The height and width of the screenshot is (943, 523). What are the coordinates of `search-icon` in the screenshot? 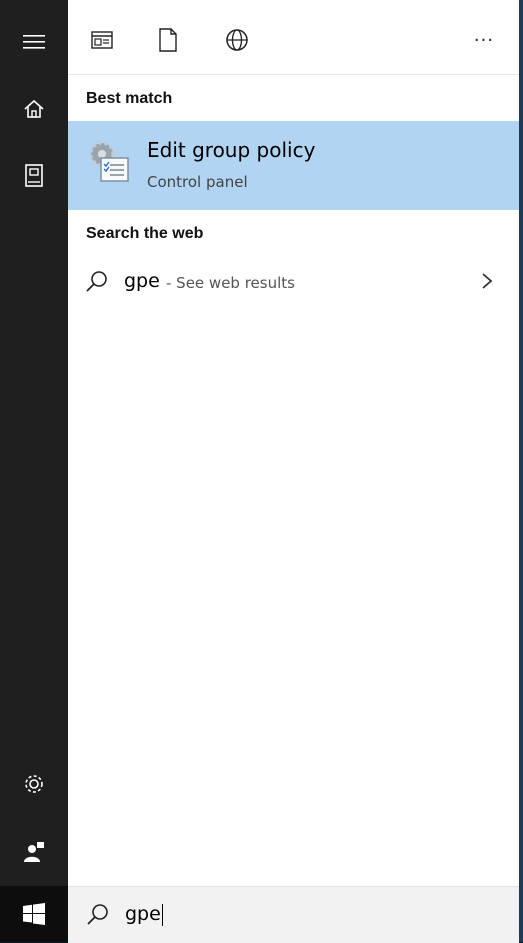 It's located at (96, 281).